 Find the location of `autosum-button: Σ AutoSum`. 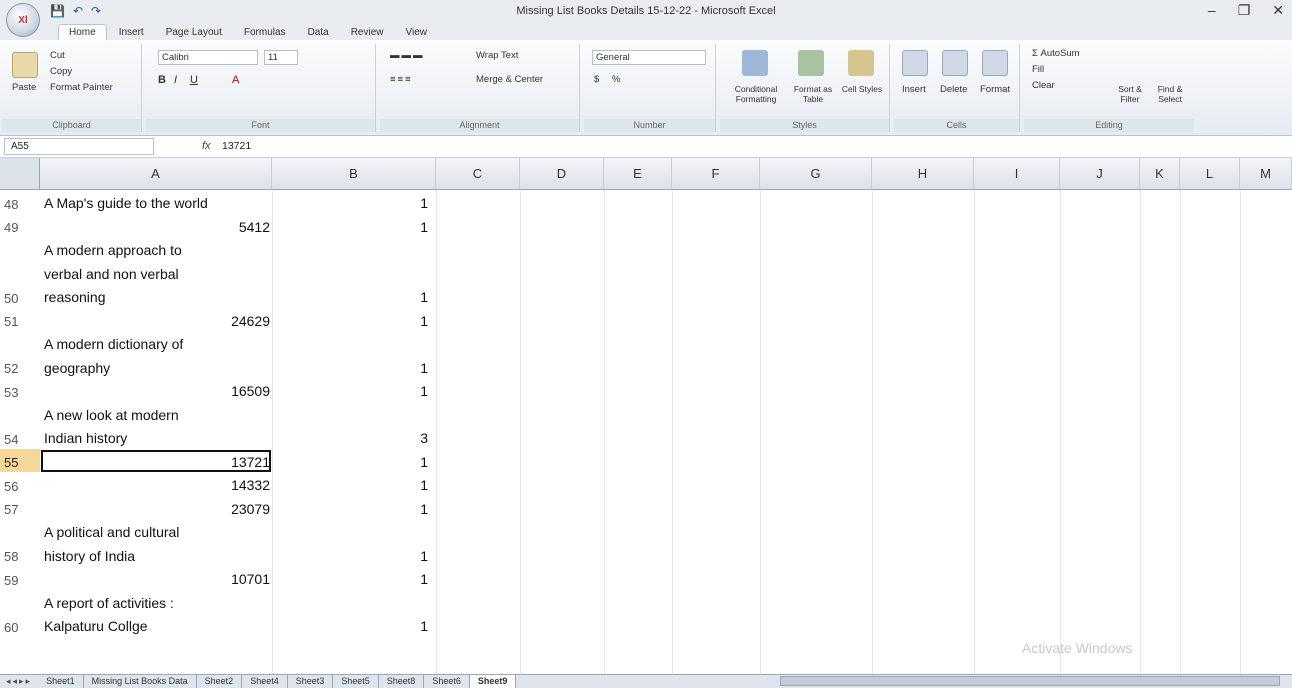

autosum-button: Σ AutoSum is located at coordinates (1056, 53).